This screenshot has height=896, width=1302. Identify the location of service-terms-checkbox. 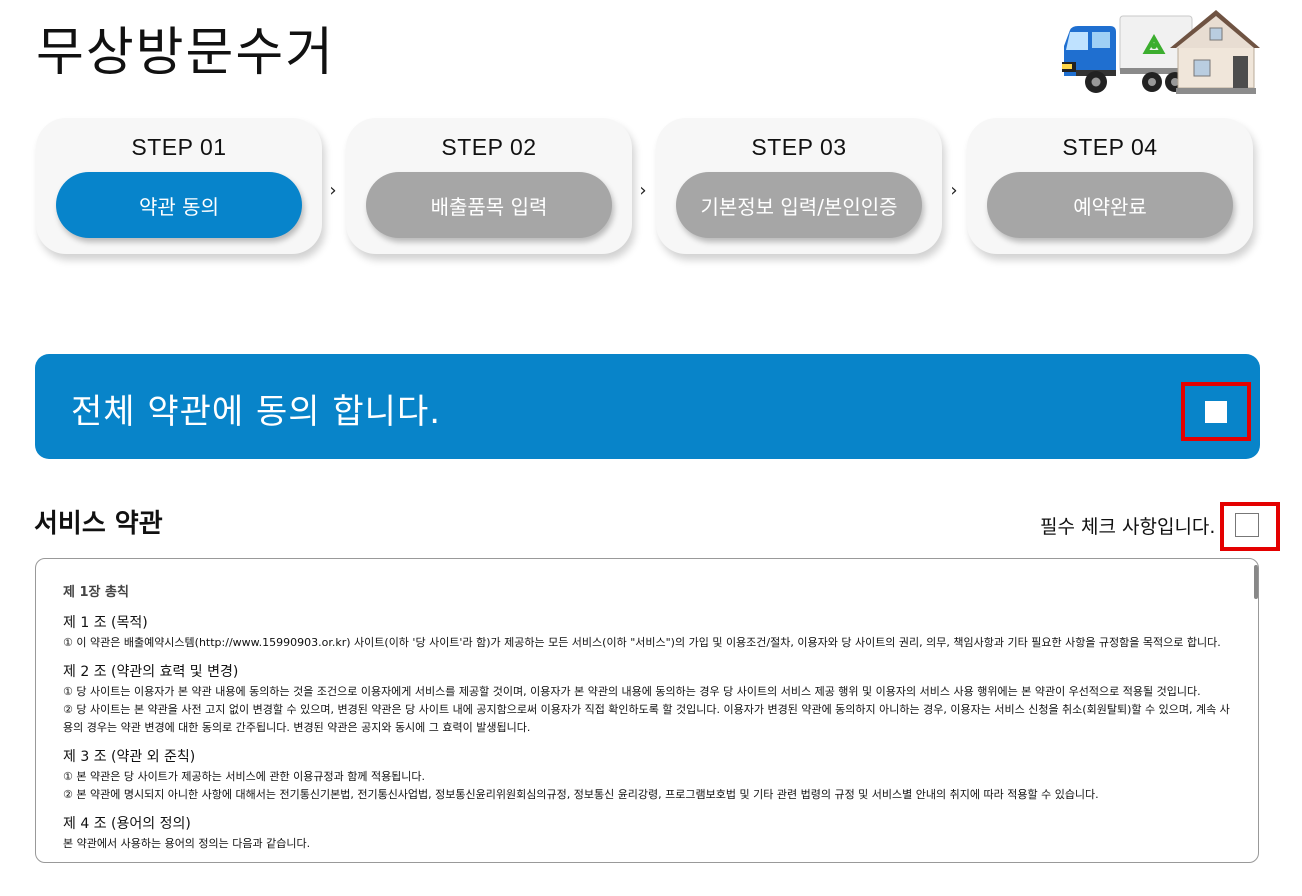
(1250, 526).